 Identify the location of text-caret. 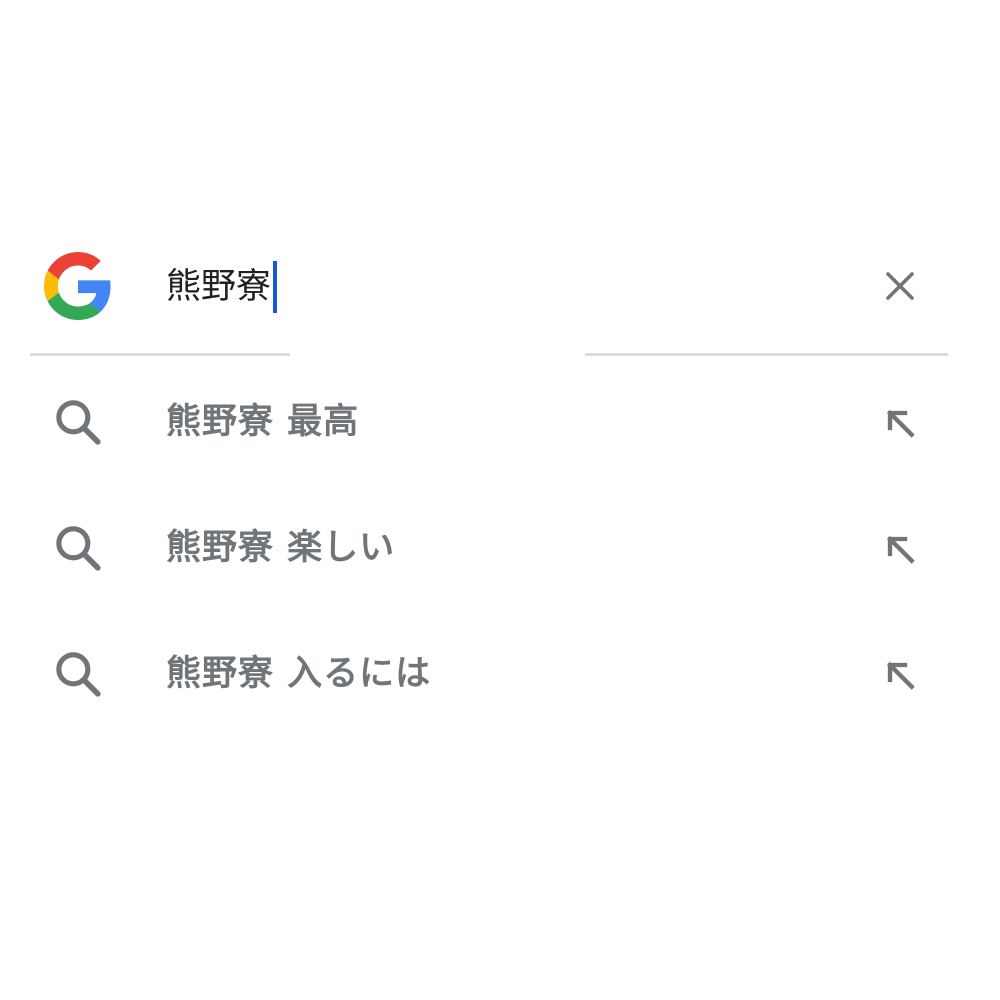
(275, 287).